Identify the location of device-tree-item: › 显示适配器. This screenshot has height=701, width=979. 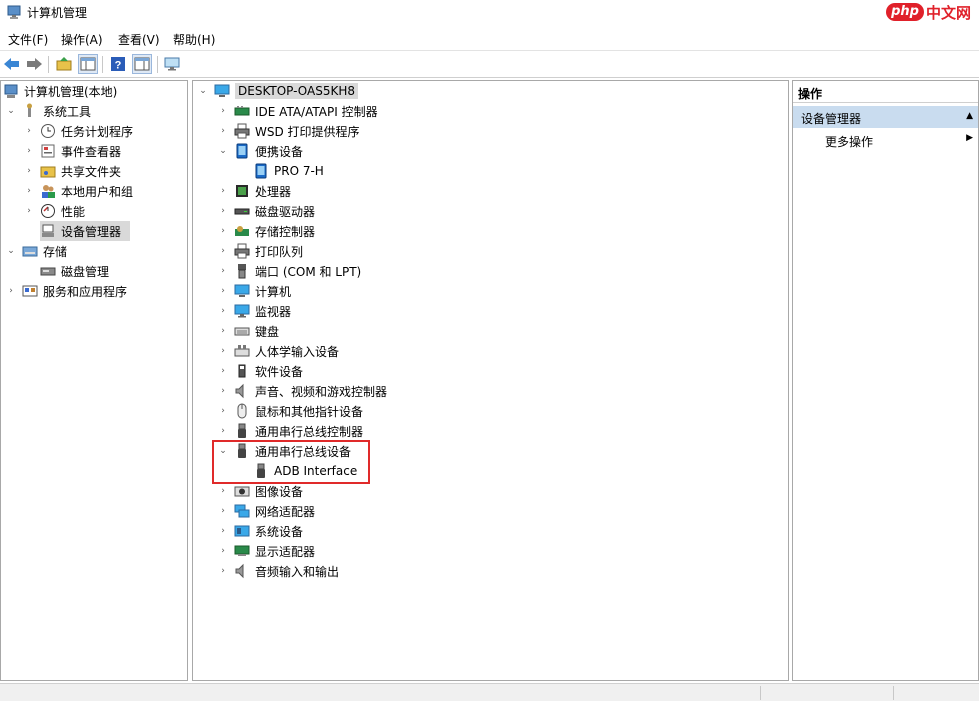
(266, 551).